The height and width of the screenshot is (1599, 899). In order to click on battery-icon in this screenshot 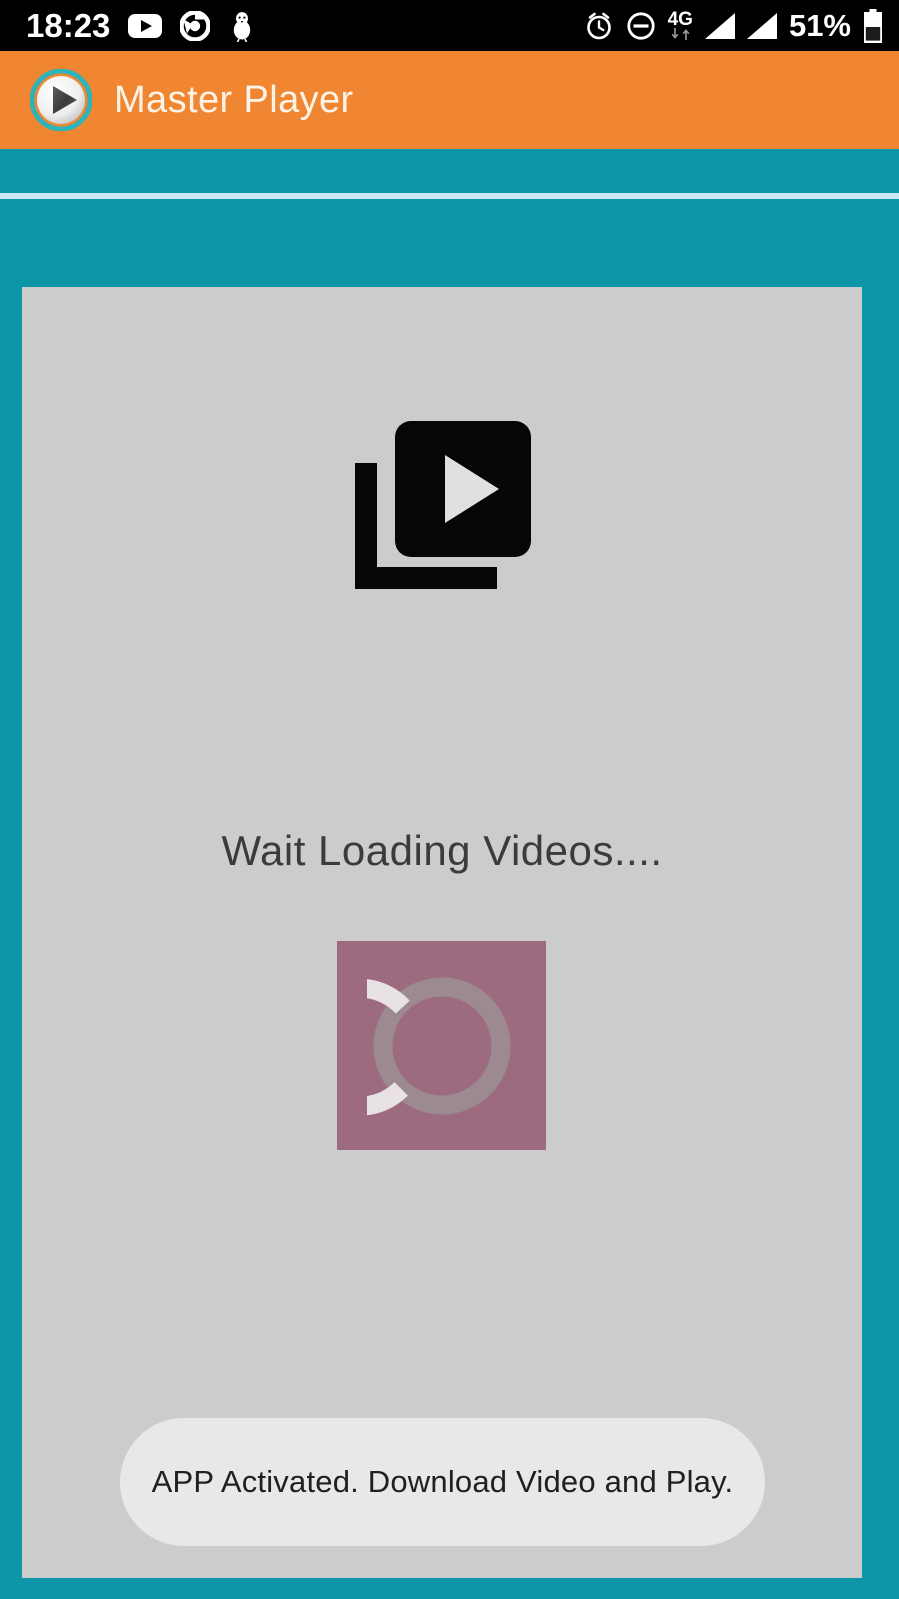, I will do `click(873, 25)`.